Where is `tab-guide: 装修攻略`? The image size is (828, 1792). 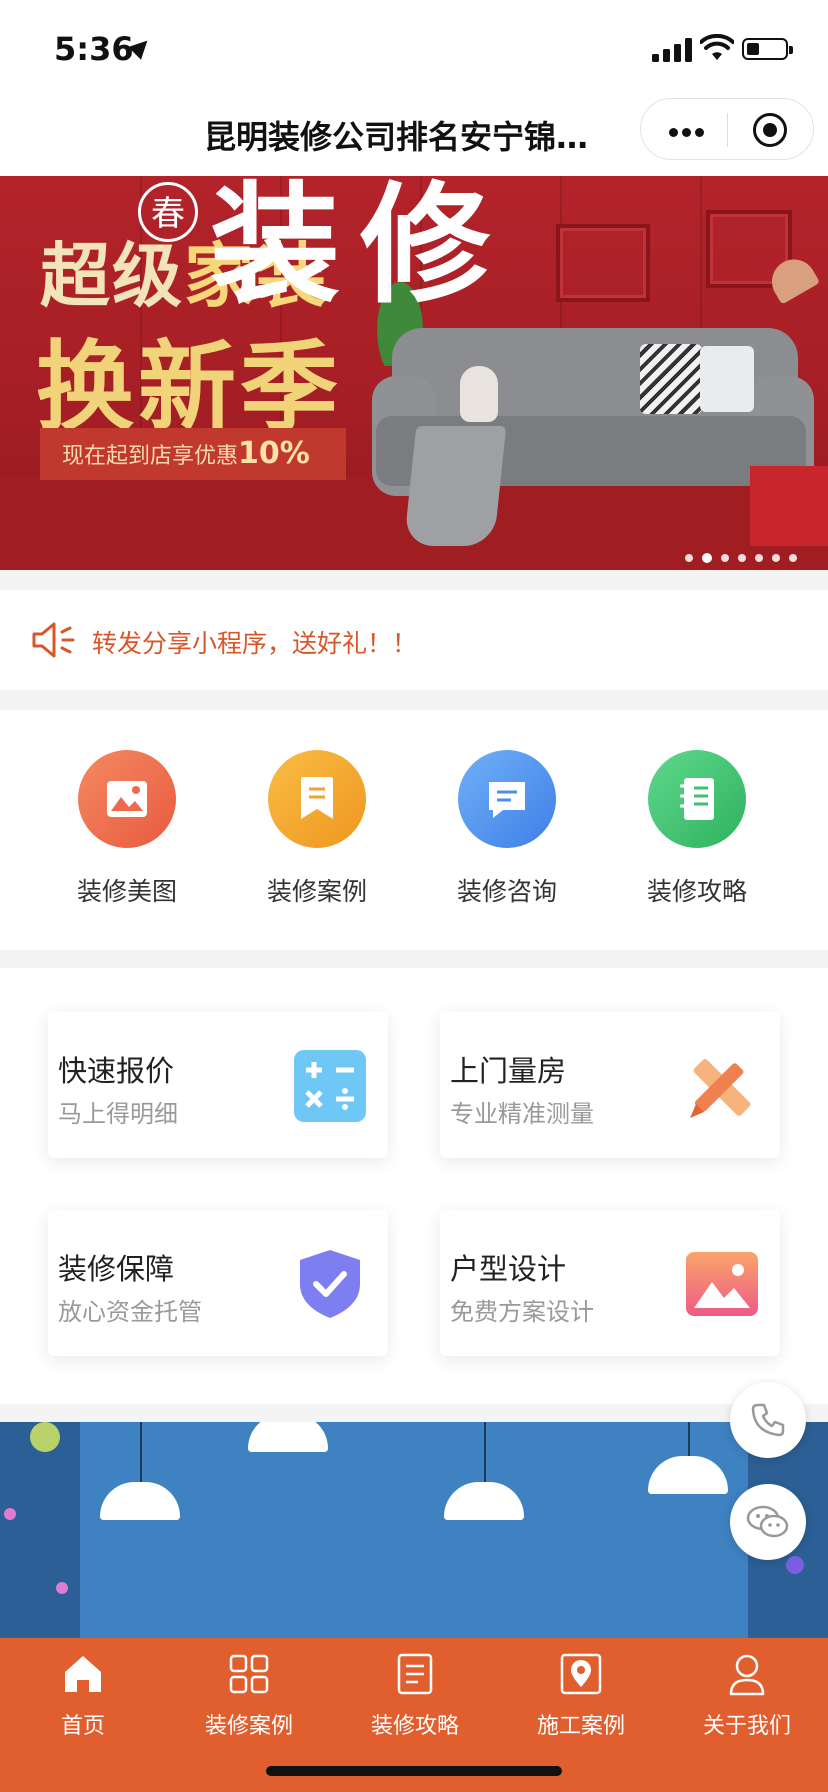
tab-guide: 装修攻略 is located at coordinates (415, 1696).